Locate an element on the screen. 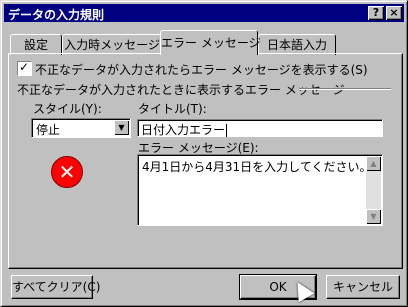 This screenshot has width=408, height=307. style-selected-value: 停止 is located at coordinates (48, 130).